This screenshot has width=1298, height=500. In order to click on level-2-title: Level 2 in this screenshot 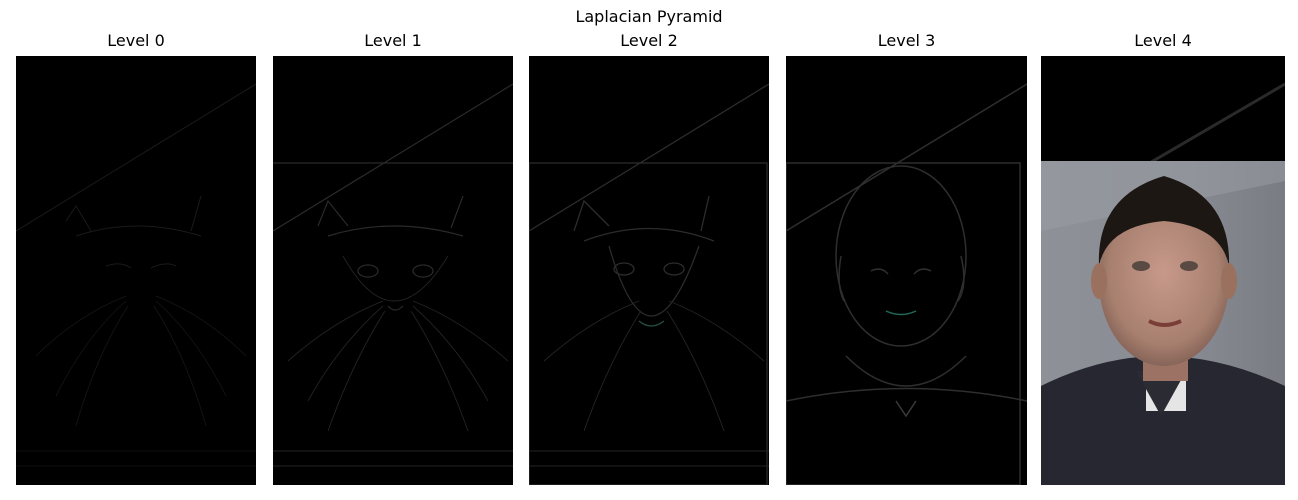, I will do `click(649, 40)`.